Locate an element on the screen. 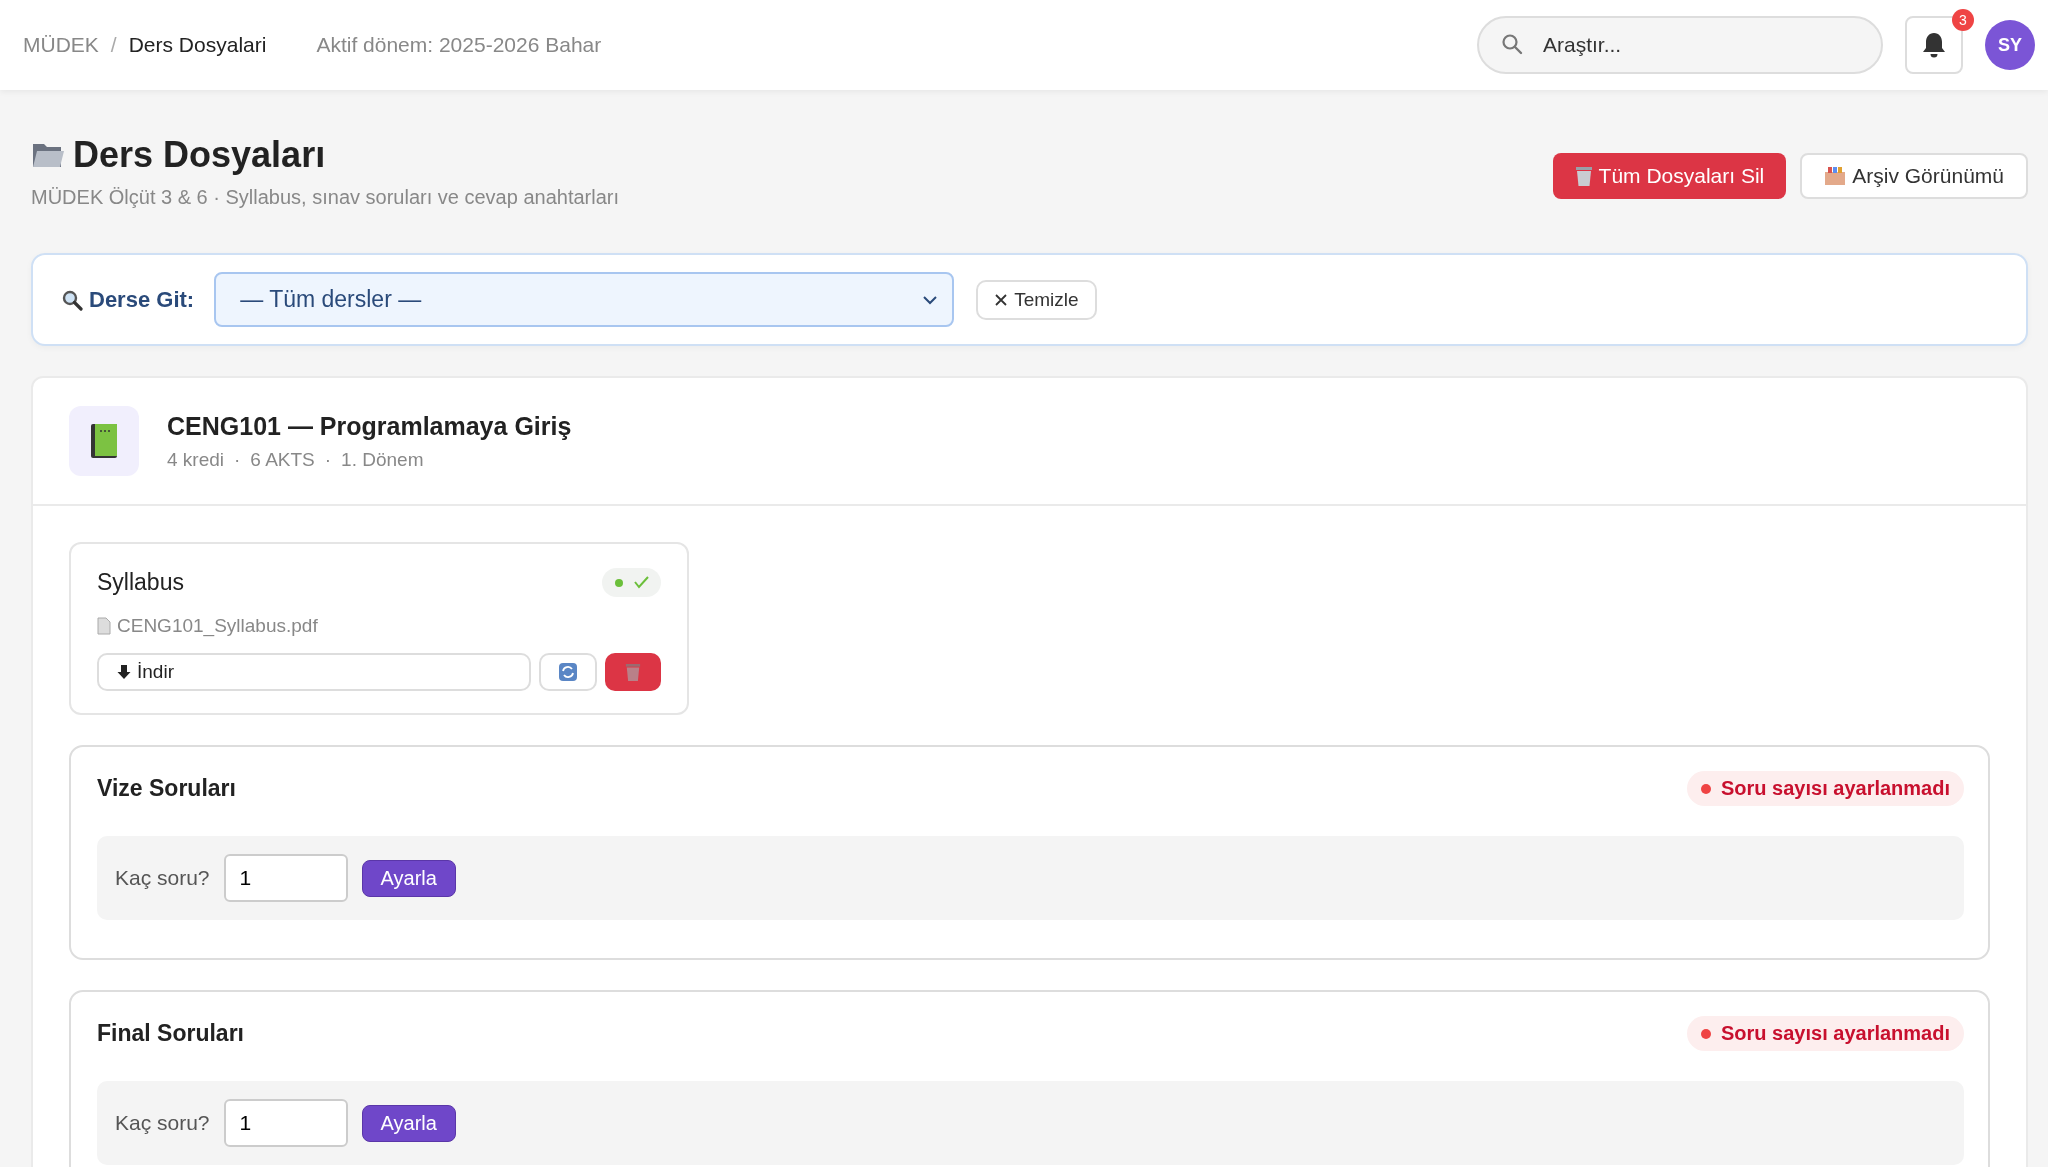 Image resolution: width=2048 pixels, height=1167 pixels. breadcrumb-link: Ders Dosyalari is located at coordinates (197, 45).